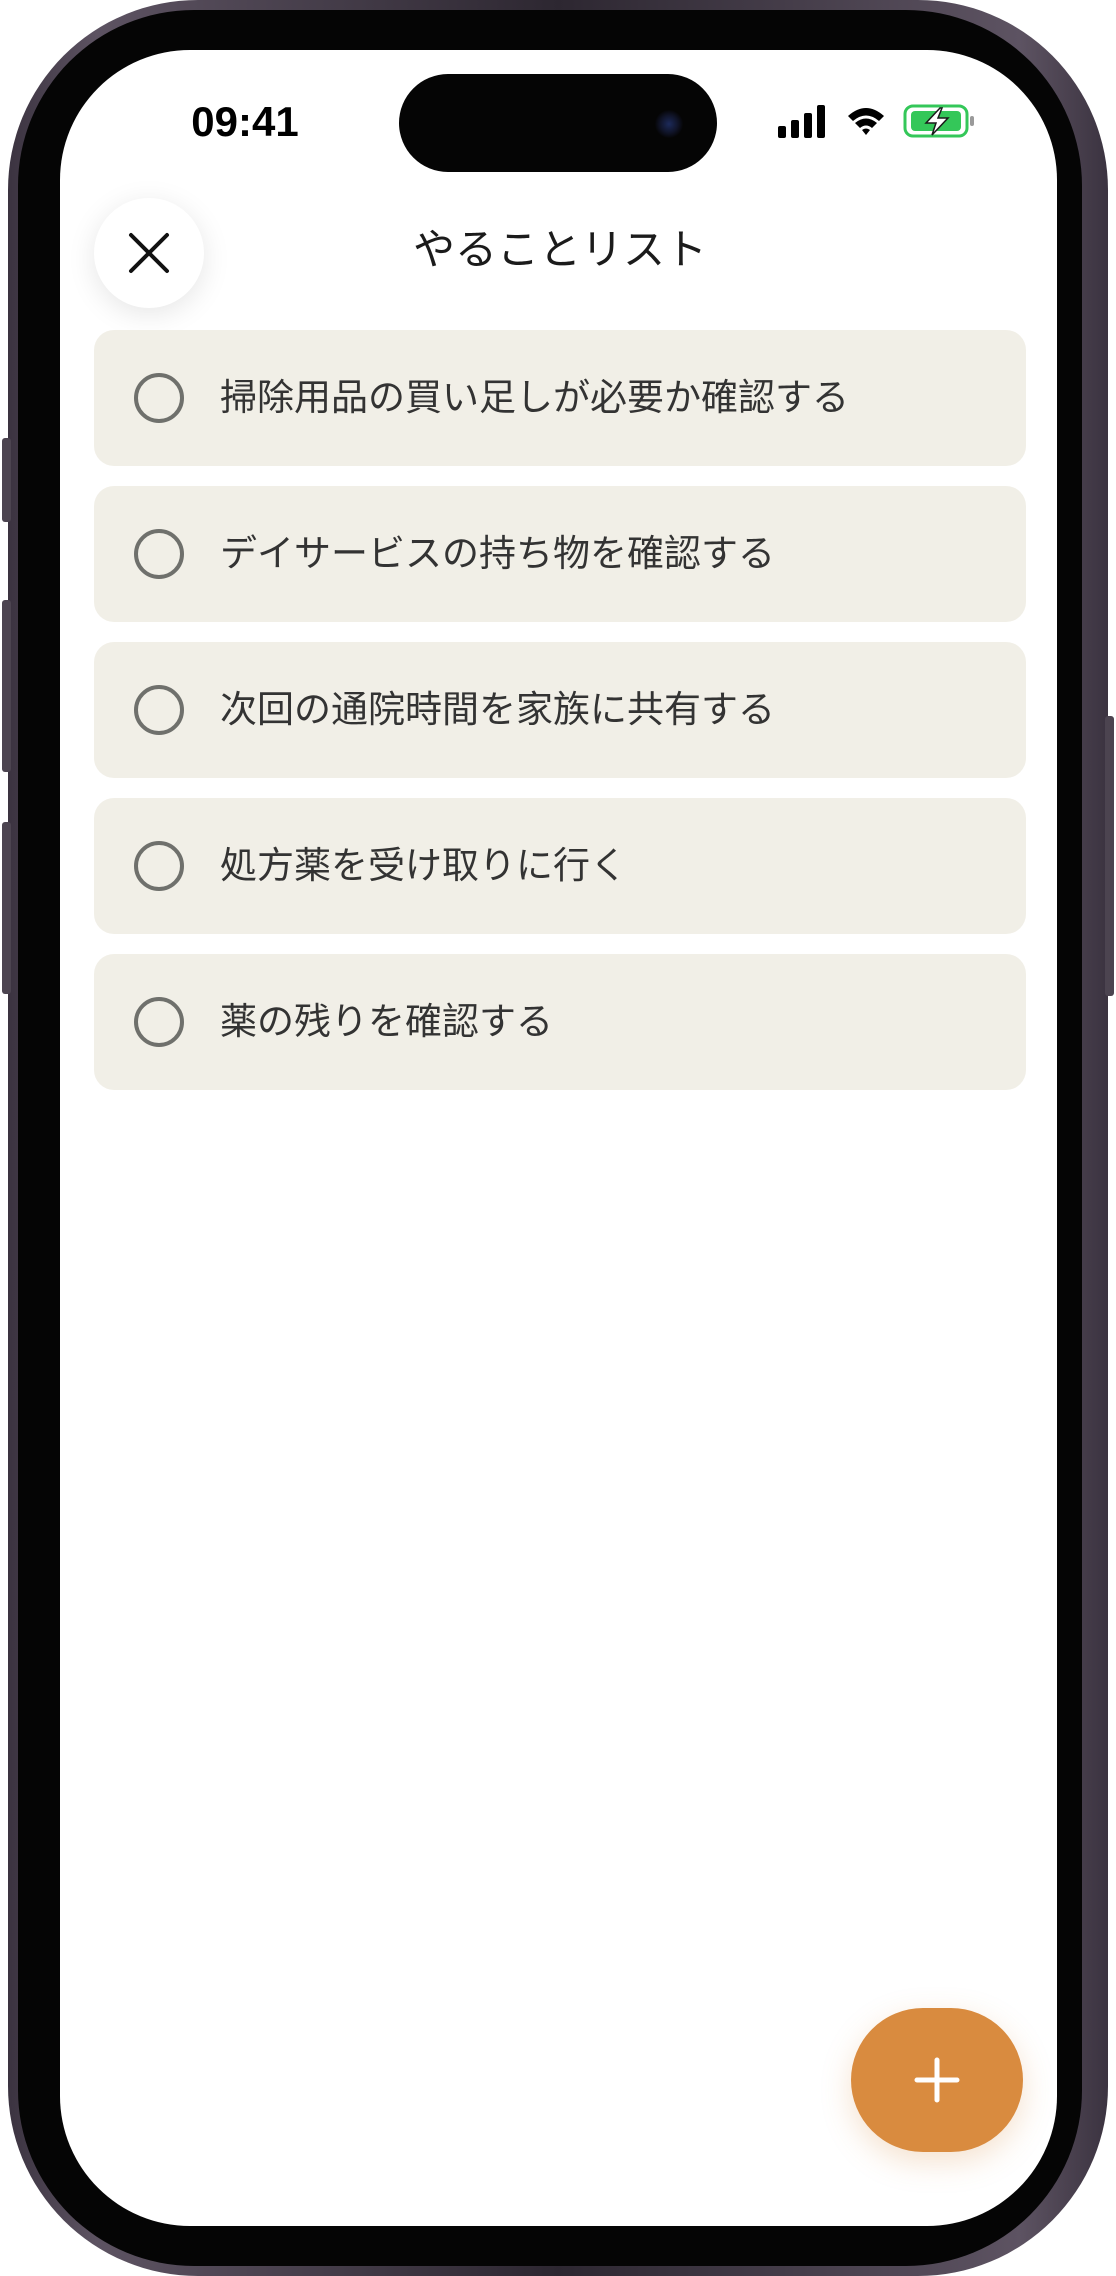 This screenshot has height=2276, width=1116. Describe the element at coordinates (6, 686) in the screenshot. I see `volume-up-button` at that location.